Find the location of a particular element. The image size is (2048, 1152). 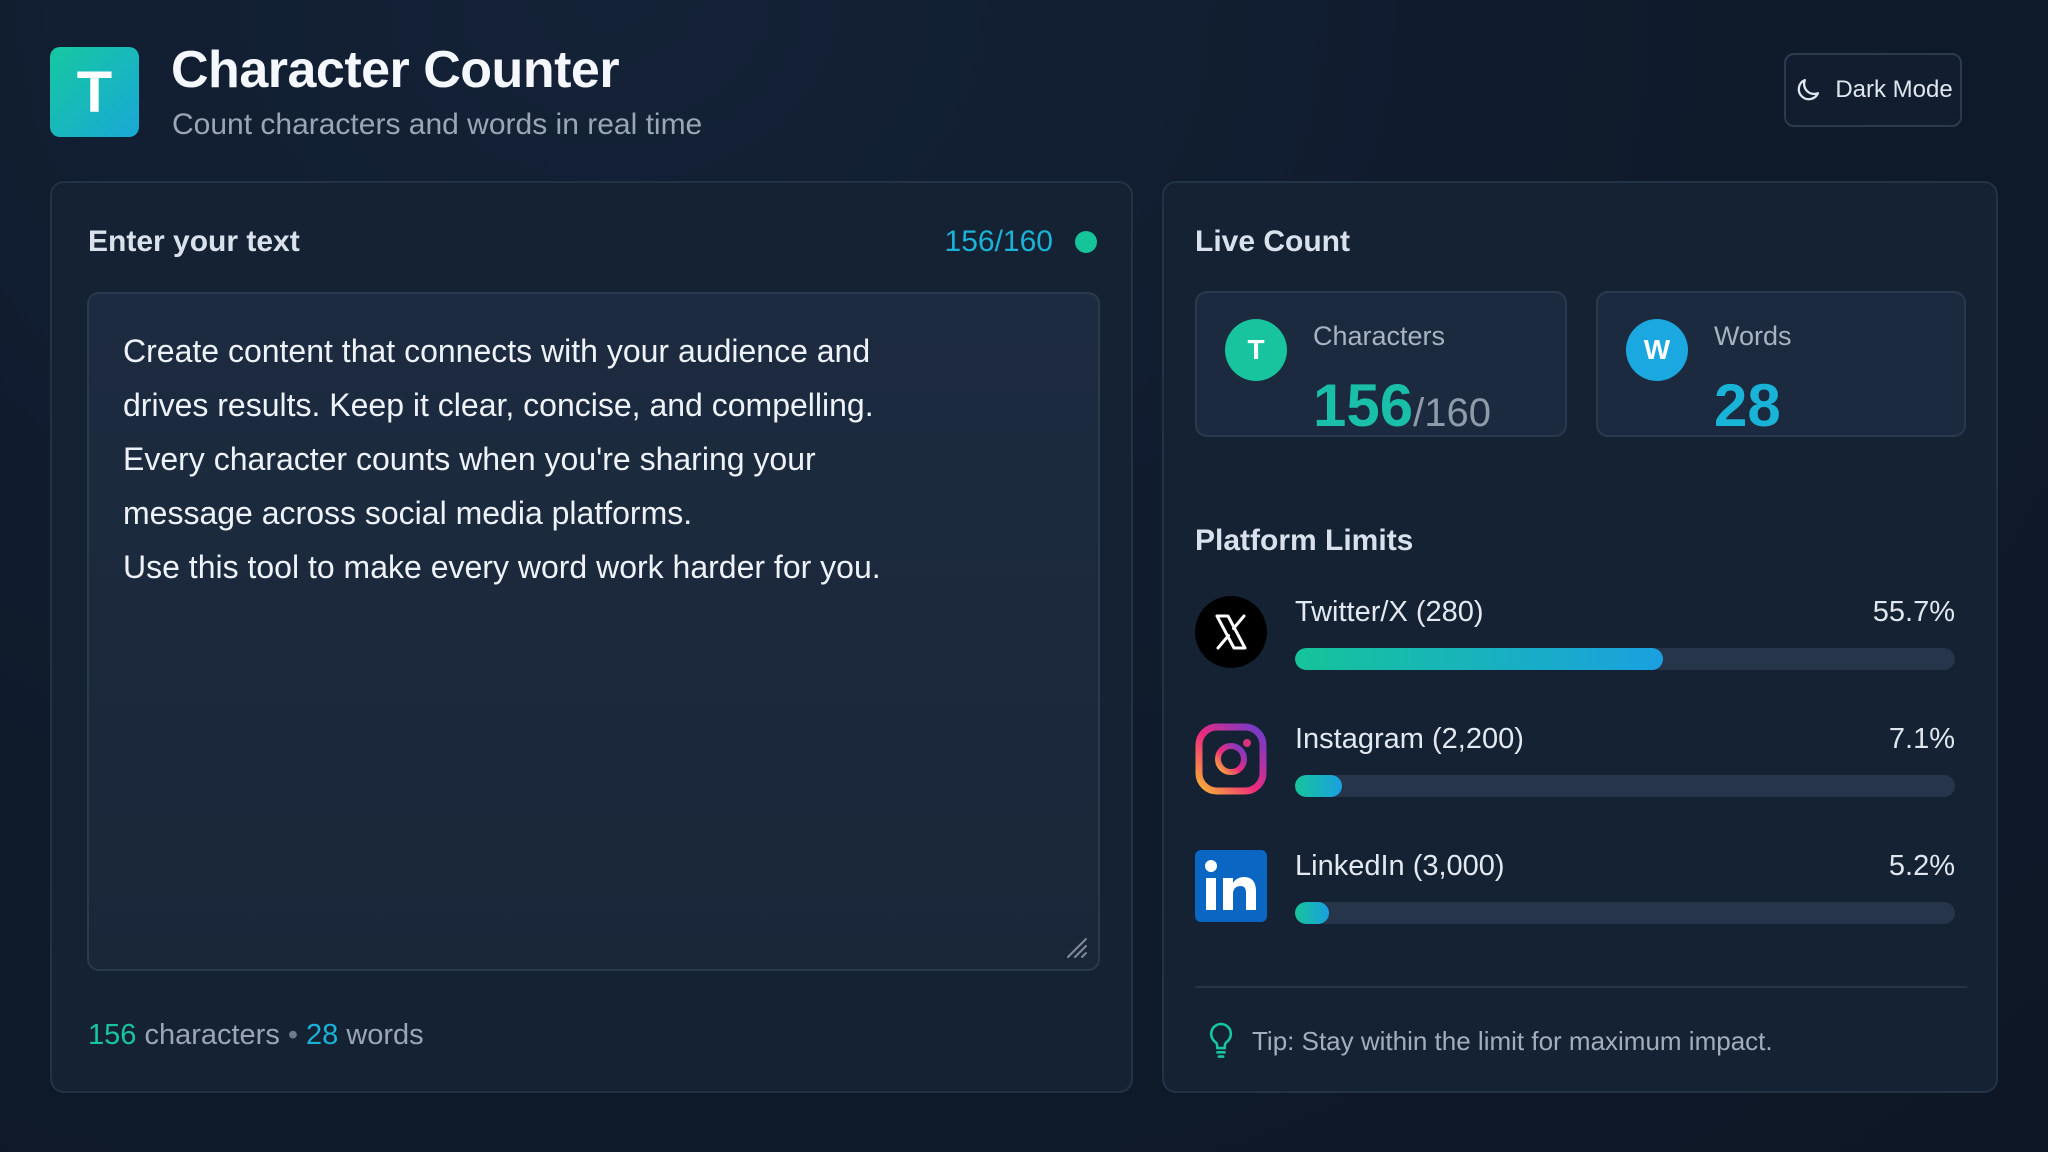

app-subtitle: Count characters and words in real time is located at coordinates (437, 124).